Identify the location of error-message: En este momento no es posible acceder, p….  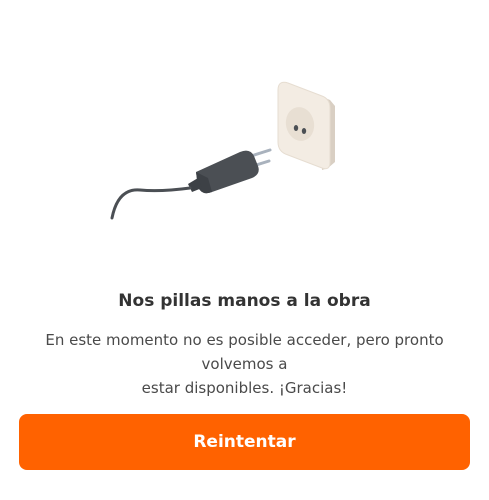
(244, 364).